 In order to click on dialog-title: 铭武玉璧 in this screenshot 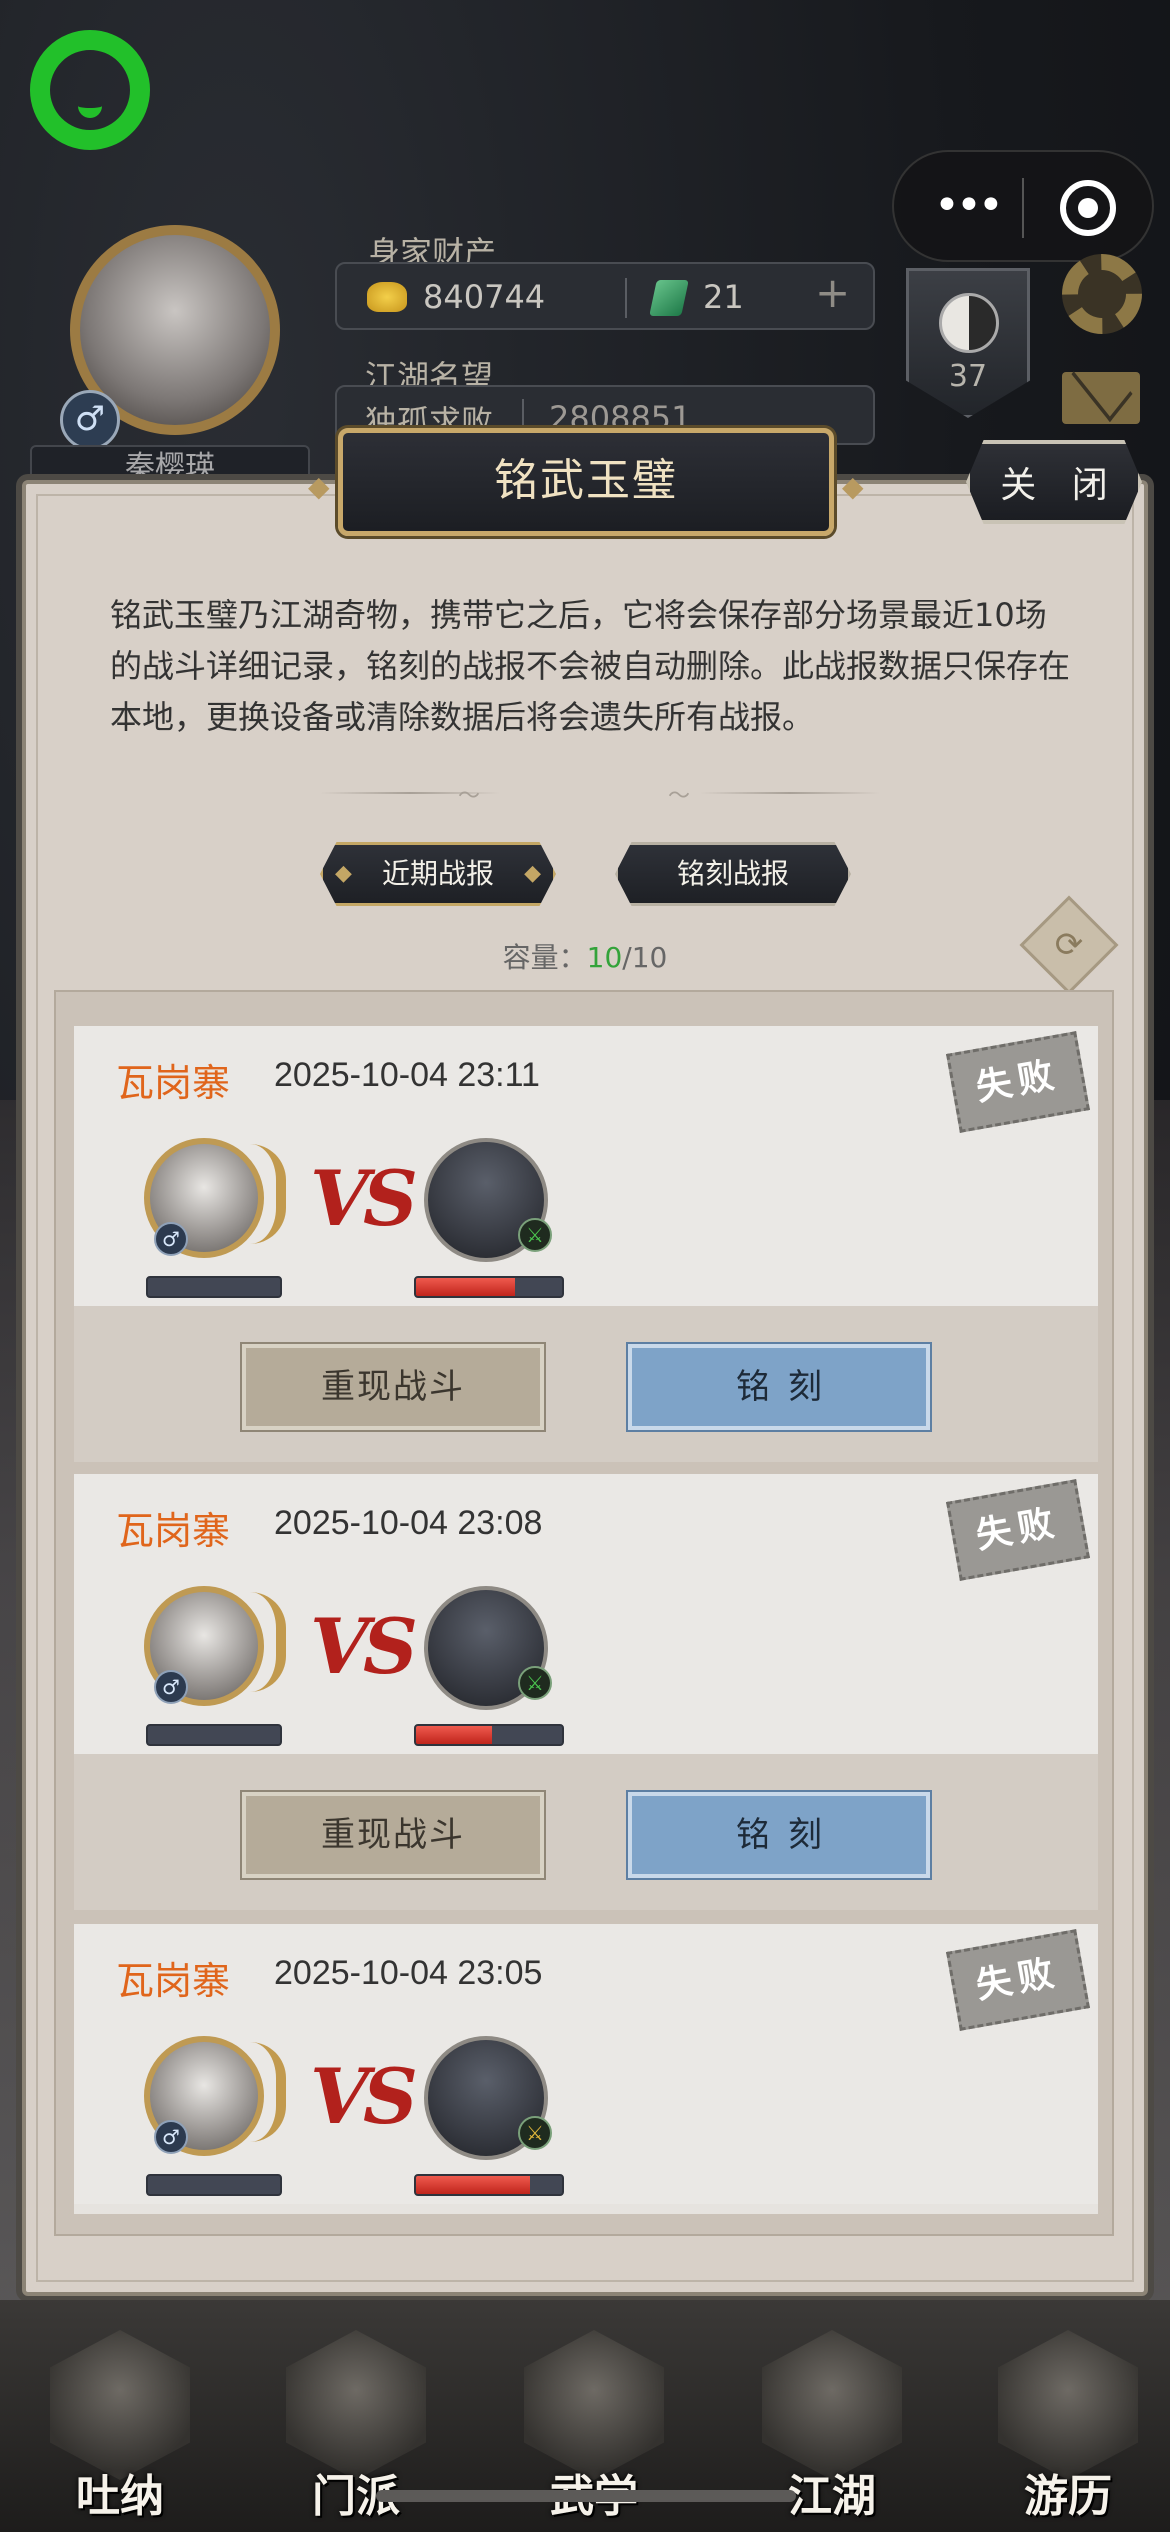, I will do `click(586, 480)`.